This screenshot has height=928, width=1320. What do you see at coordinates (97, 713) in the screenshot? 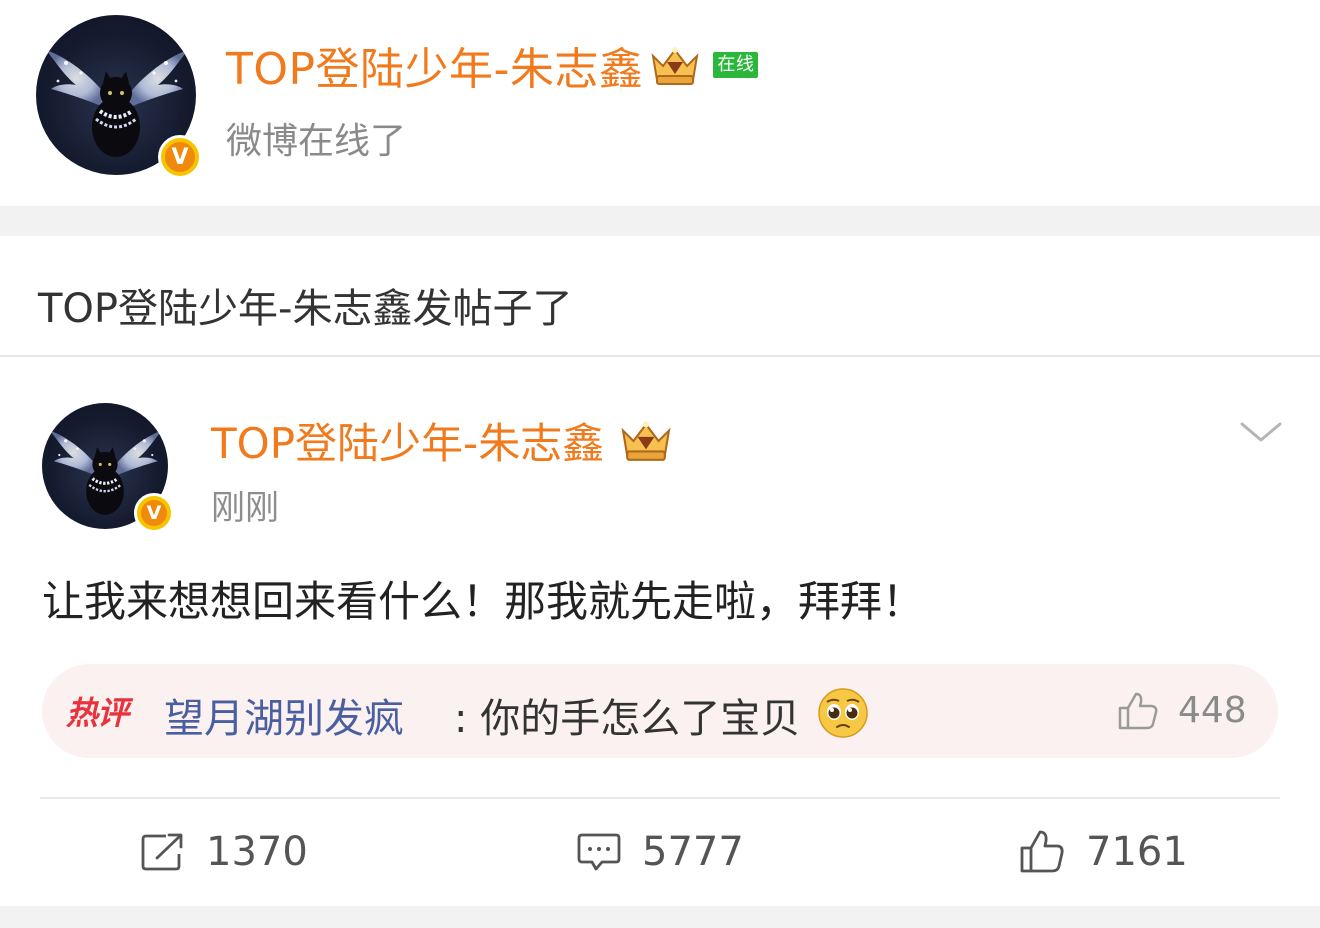
I see `hot-comment-tag: 热评` at bounding box center [97, 713].